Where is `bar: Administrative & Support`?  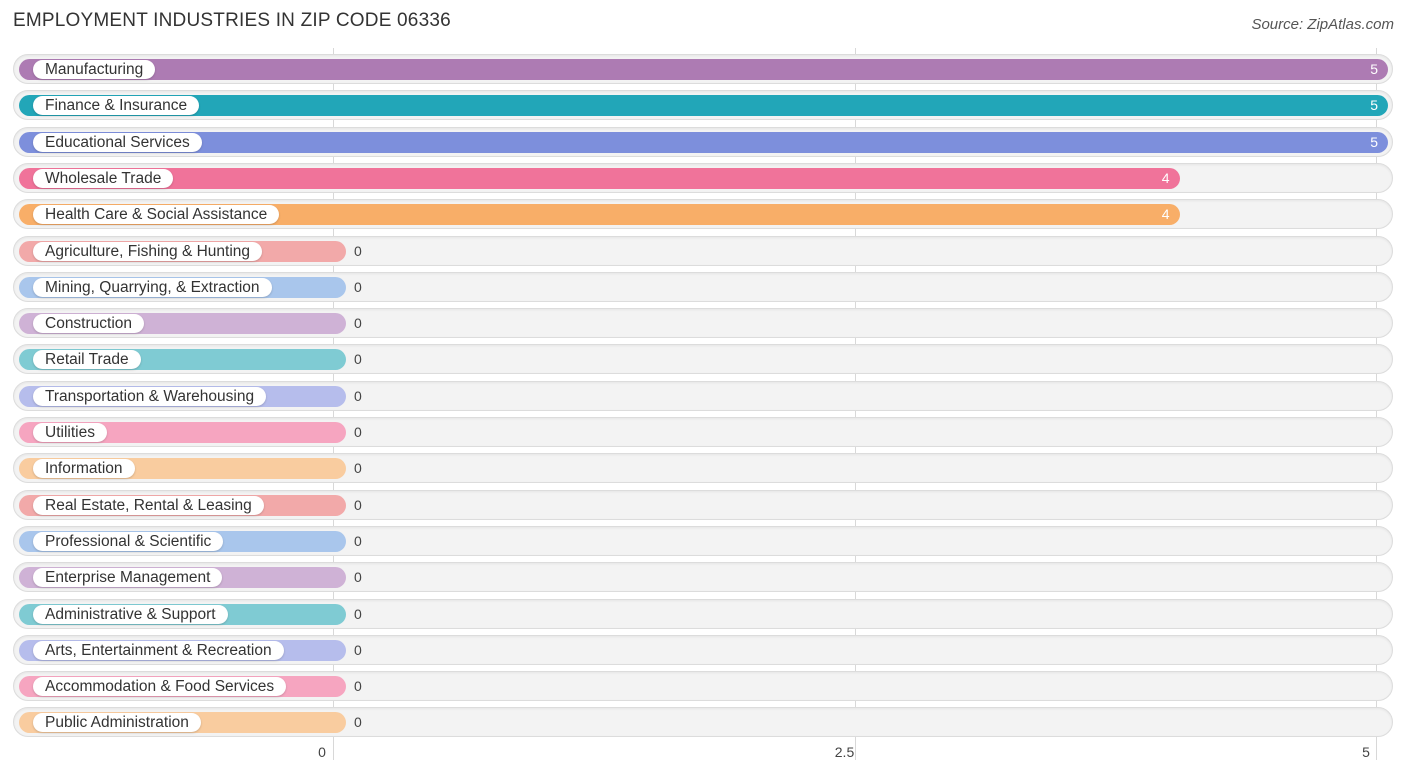
bar: Administrative & Support is located at coordinates (182, 614).